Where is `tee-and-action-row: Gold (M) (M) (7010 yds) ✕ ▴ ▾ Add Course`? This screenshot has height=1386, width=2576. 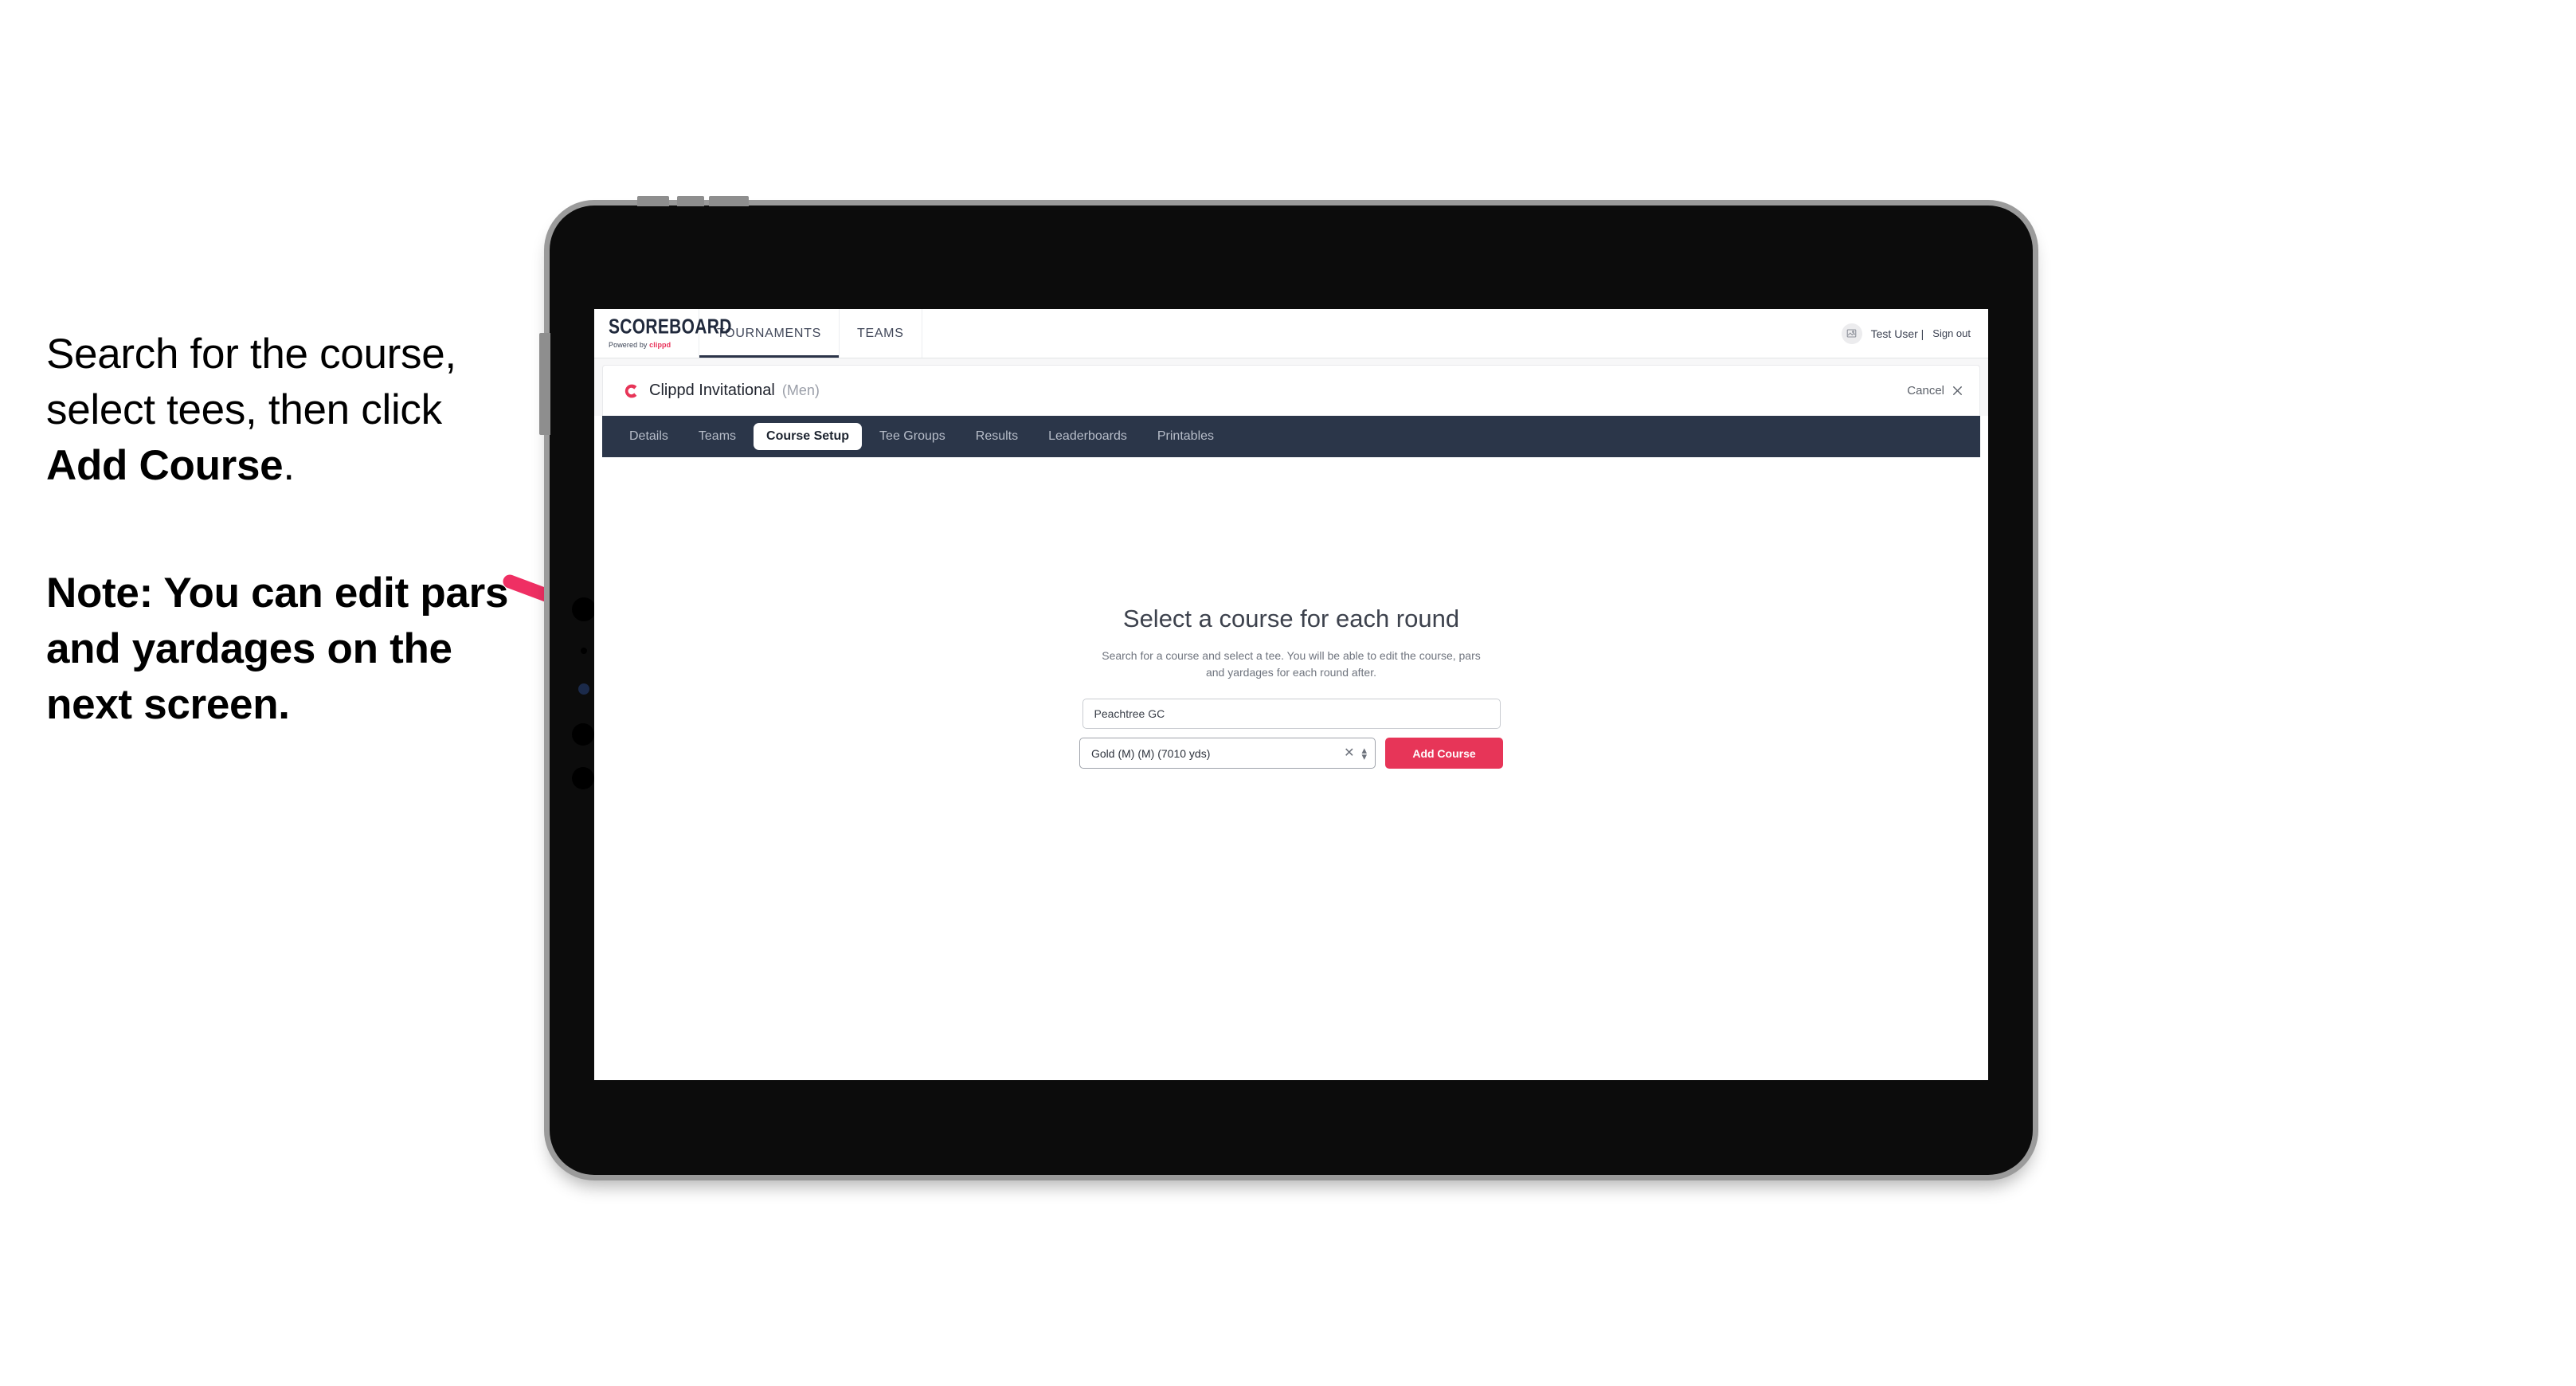 tee-and-action-row: Gold (M) (M) (7010 yds) ✕ ▴ ▾ Add Course is located at coordinates (1291, 753).